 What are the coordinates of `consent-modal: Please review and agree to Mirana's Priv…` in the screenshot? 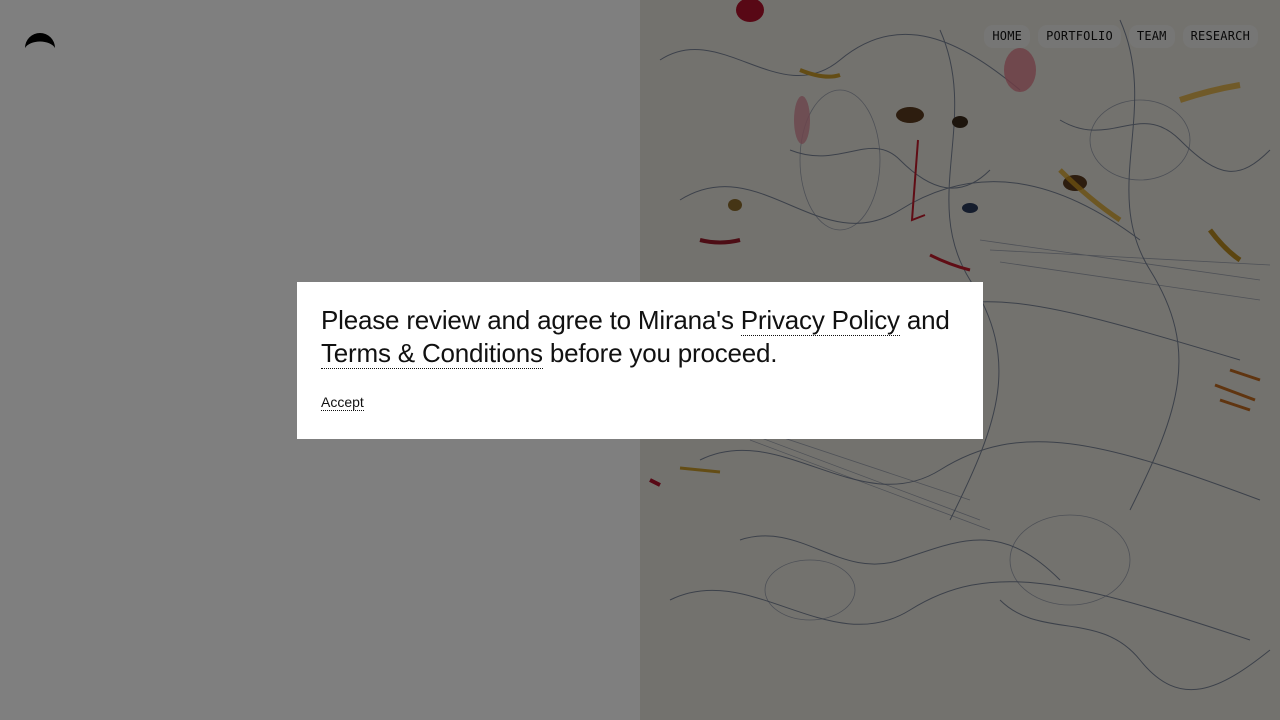 It's located at (640, 360).